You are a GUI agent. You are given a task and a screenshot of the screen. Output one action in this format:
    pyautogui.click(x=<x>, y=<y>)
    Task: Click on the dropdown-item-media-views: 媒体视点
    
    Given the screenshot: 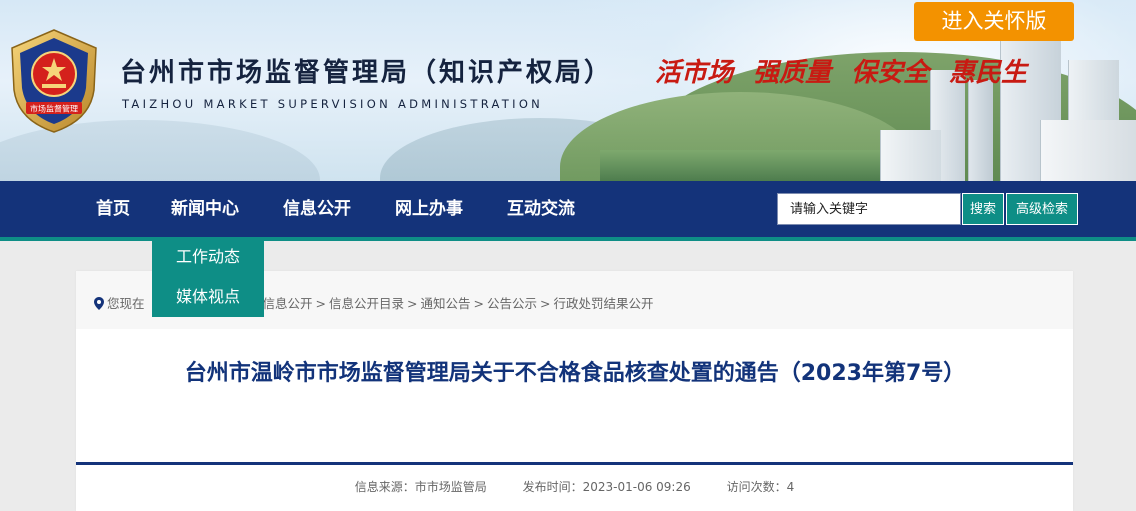 What is the action you would take?
    pyautogui.click(x=208, y=297)
    